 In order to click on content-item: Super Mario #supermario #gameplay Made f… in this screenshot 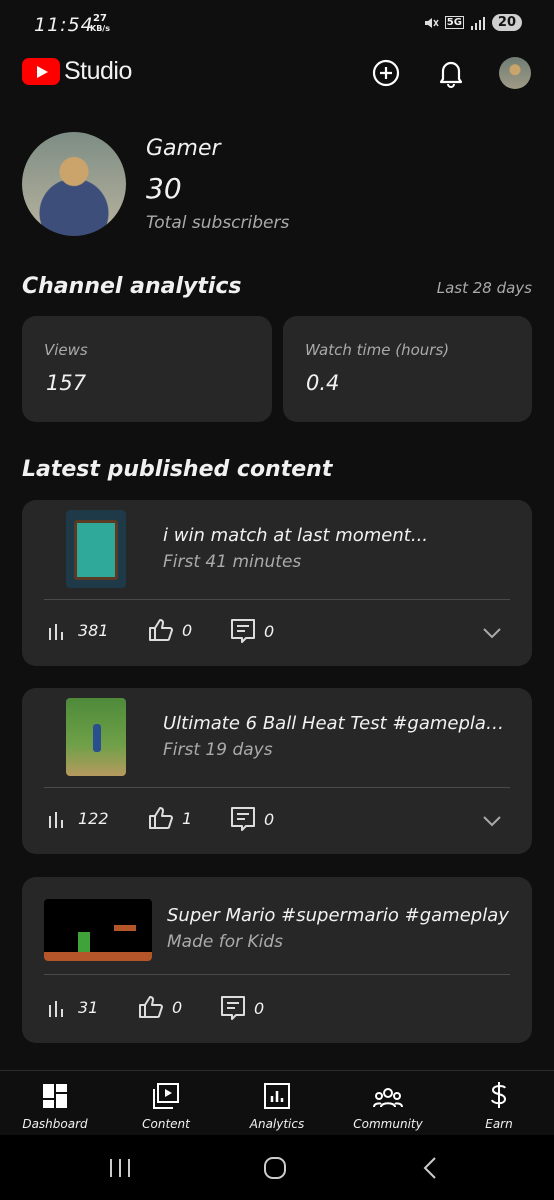, I will do `click(277, 960)`.